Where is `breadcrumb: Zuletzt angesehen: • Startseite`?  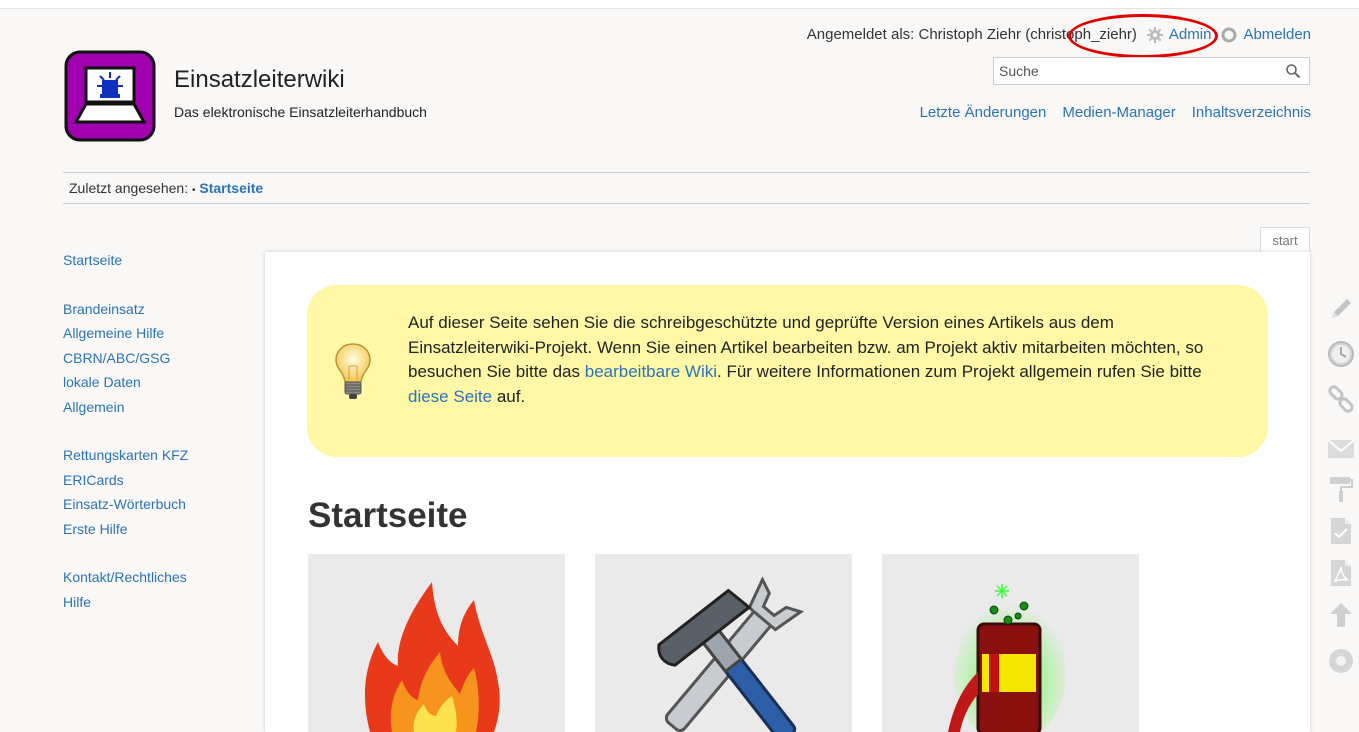 breadcrumb: Zuletzt angesehen: • Startseite is located at coordinates (166, 188).